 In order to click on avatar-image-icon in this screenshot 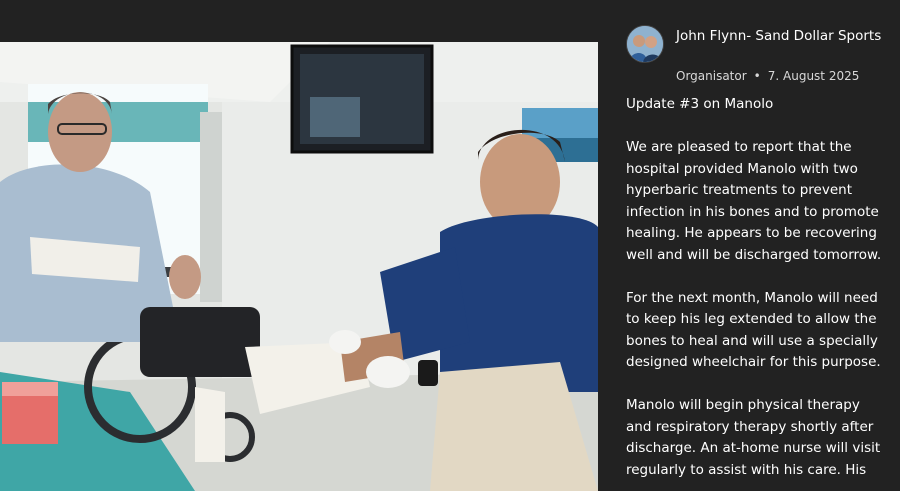, I will do `click(645, 44)`.